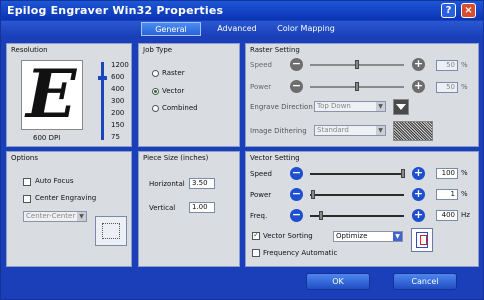 This screenshot has height=300, width=484. Describe the element at coordinates (357, 64) in the screenshot. I see `raster-speed-thumb` at that location.